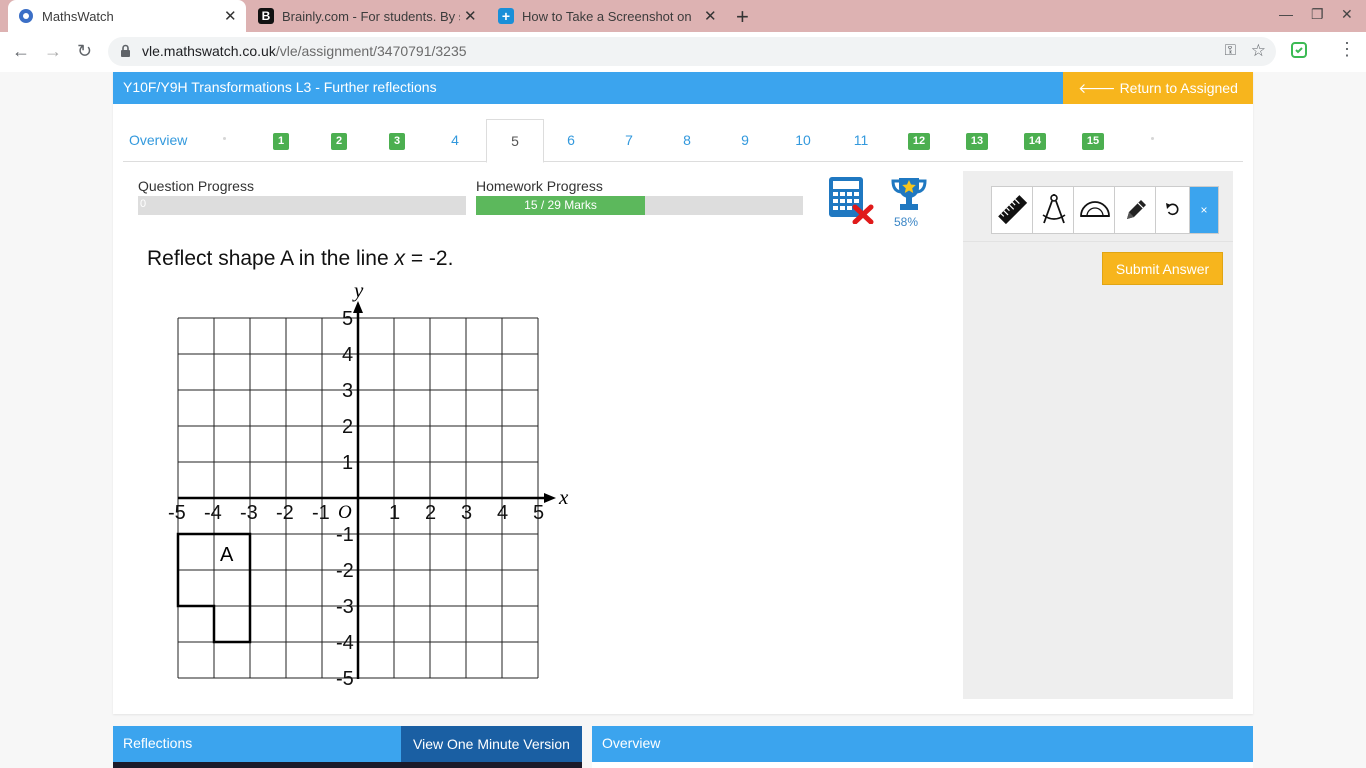  Describe the element at coordinates (321, 513) in the screenshot. I see `x-tick-label: -1` at that location.